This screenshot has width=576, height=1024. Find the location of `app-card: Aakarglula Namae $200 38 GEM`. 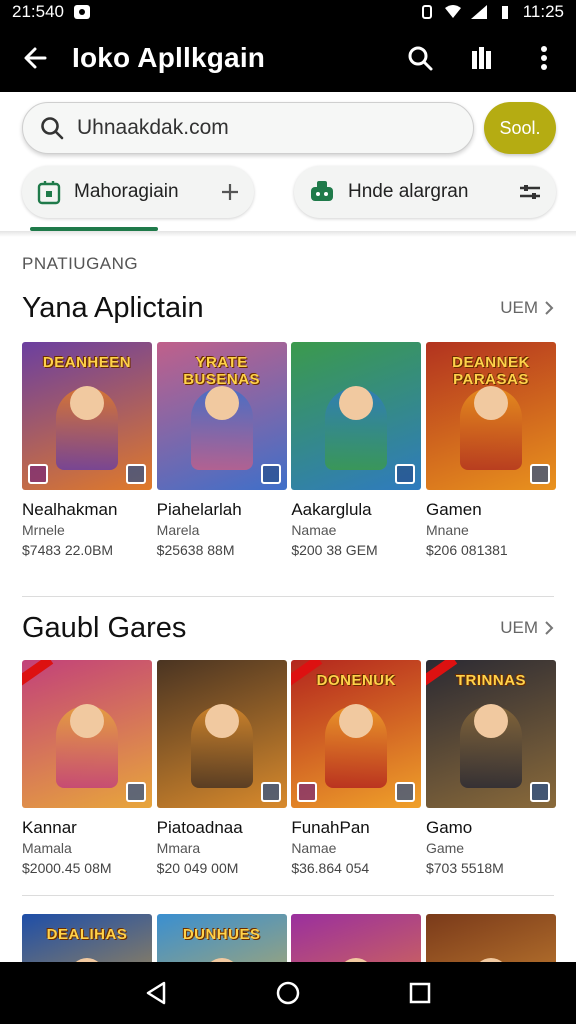

app-card: Aakarglula Namae $200 38 GEM is located at coordinates (356, 450).